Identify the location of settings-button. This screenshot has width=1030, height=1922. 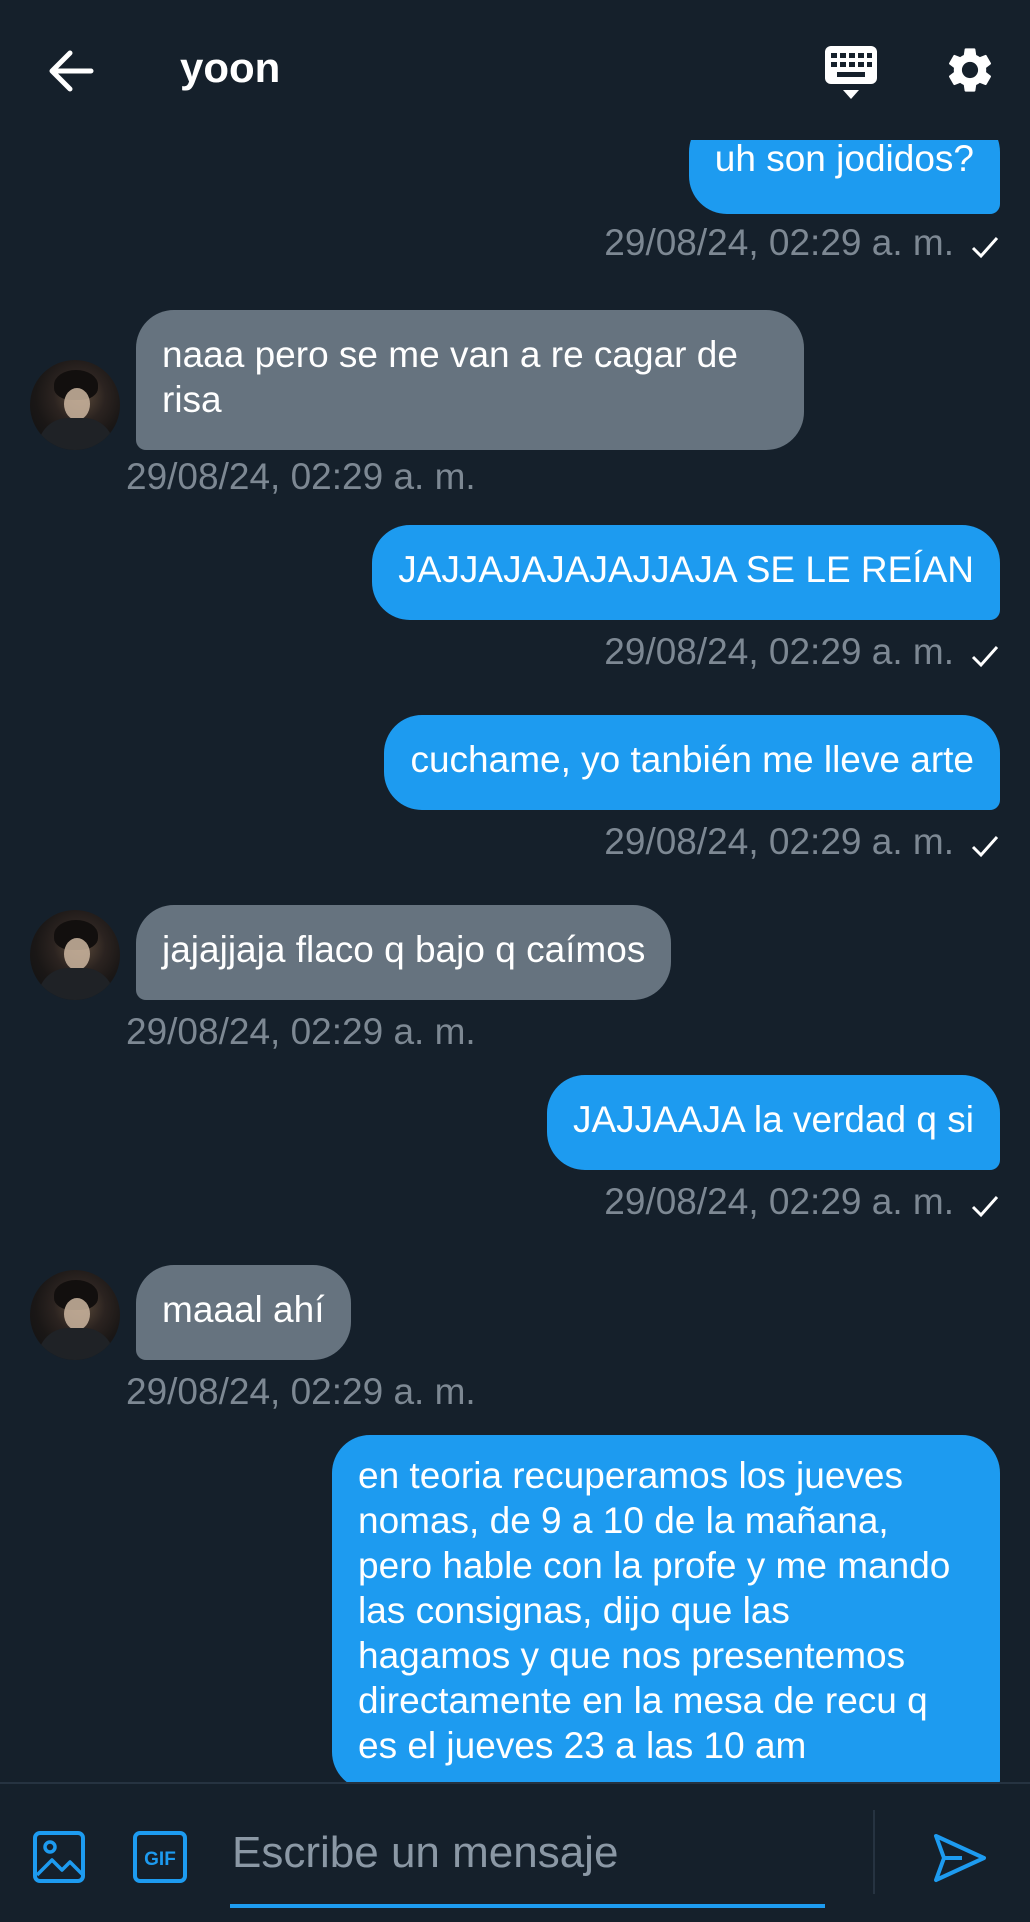
(970, 70).